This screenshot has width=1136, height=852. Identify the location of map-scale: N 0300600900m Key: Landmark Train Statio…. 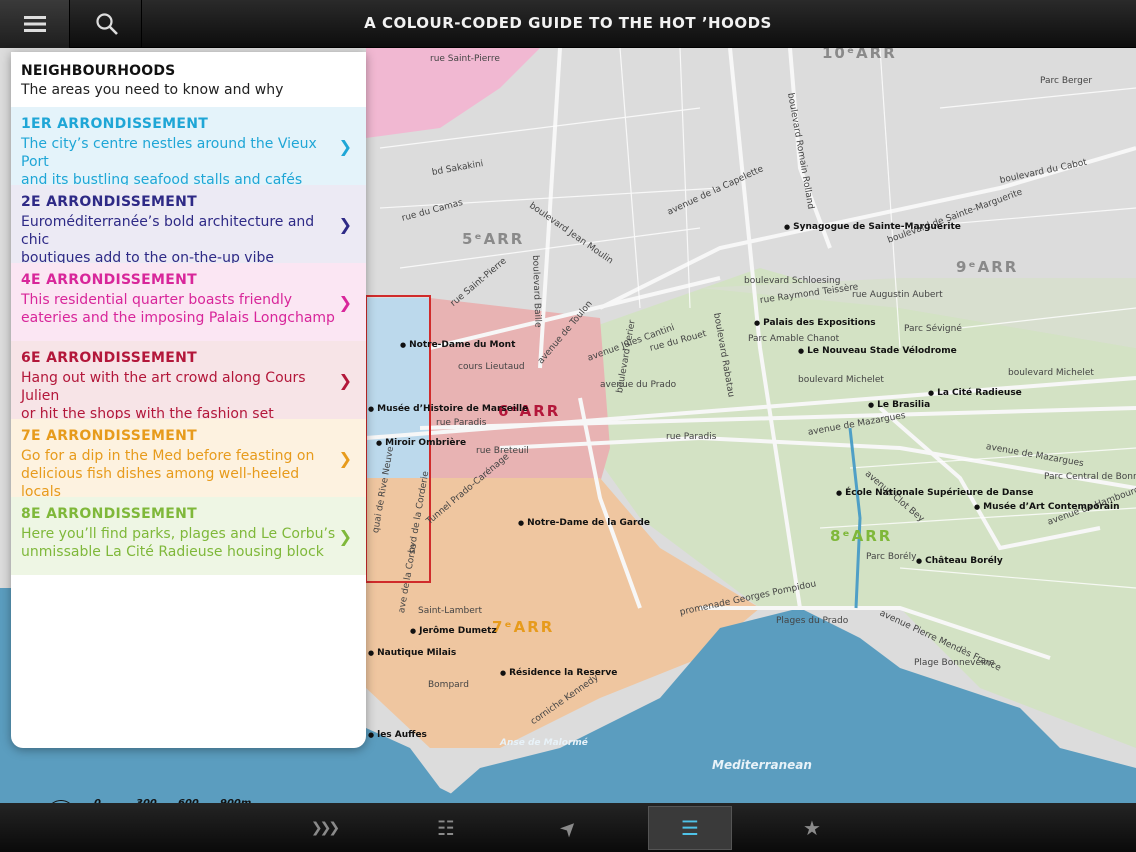
(201, 799).